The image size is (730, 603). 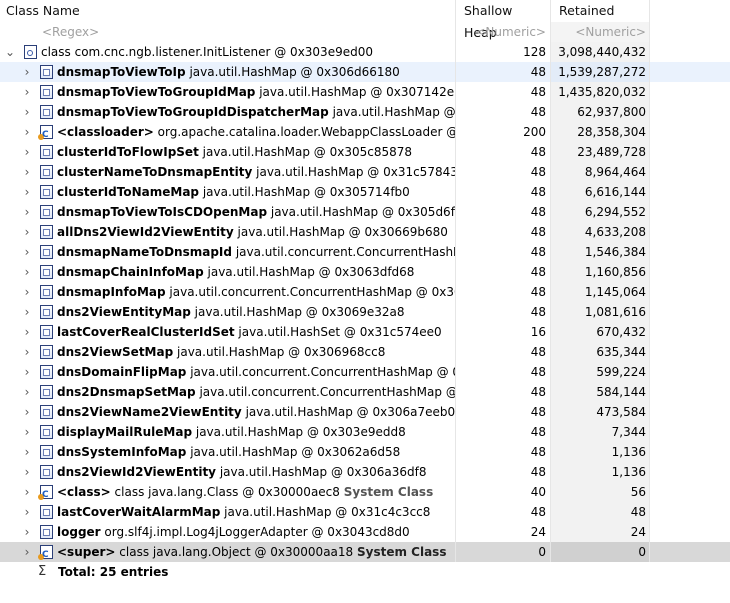 What do you see at coordinates (600, 232) in the screenshot?
I see `retained-heap-cell: 4,633,208` at bounding box center [600, 232].